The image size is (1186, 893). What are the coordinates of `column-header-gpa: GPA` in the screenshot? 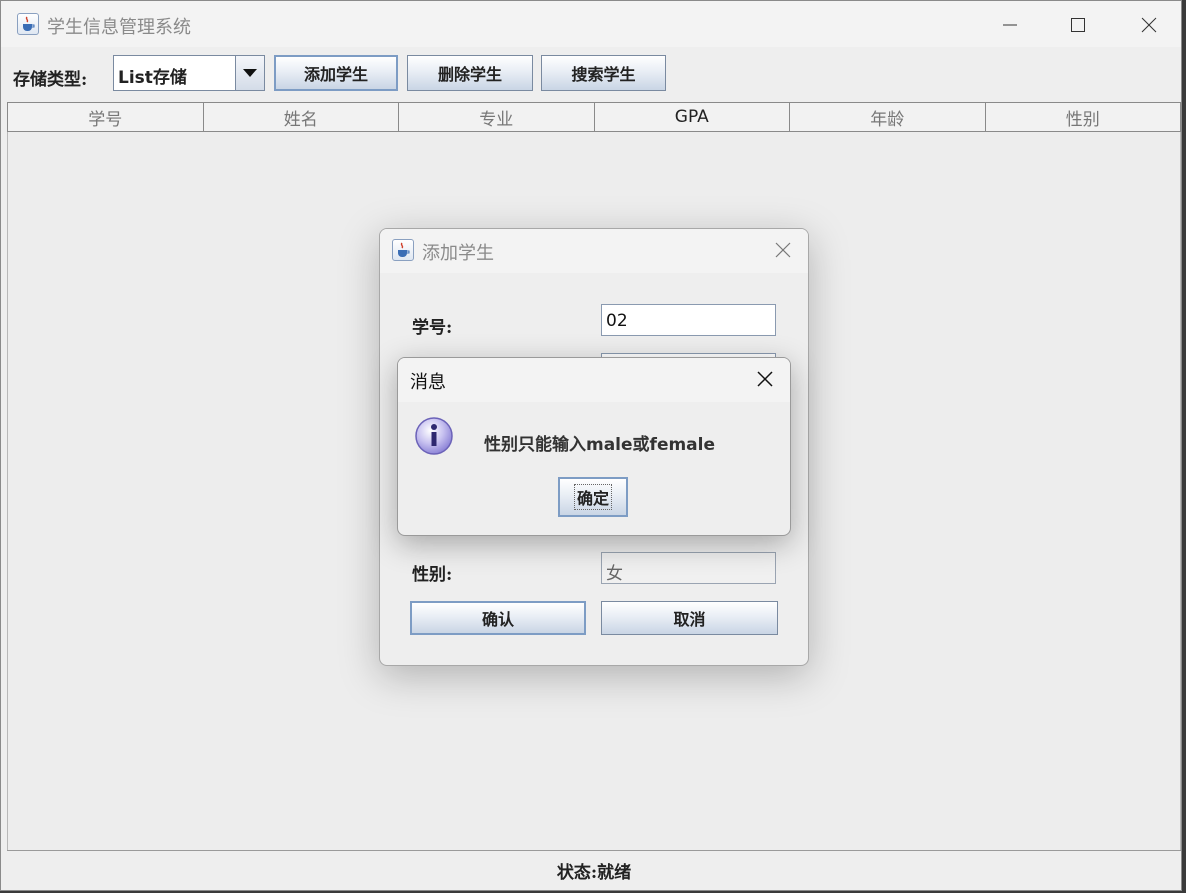 It's located at (692, 117).